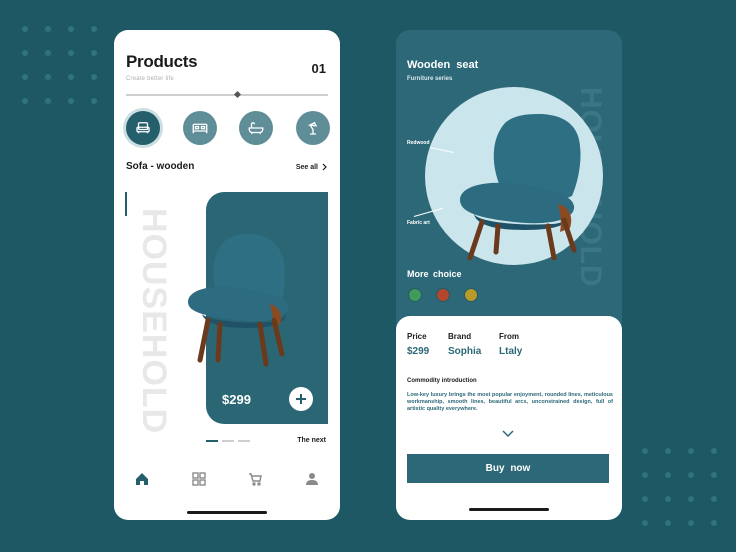  Describe the element at coordinates (418, 351) in the screenshot. I see `spec-value: $299` at that location.